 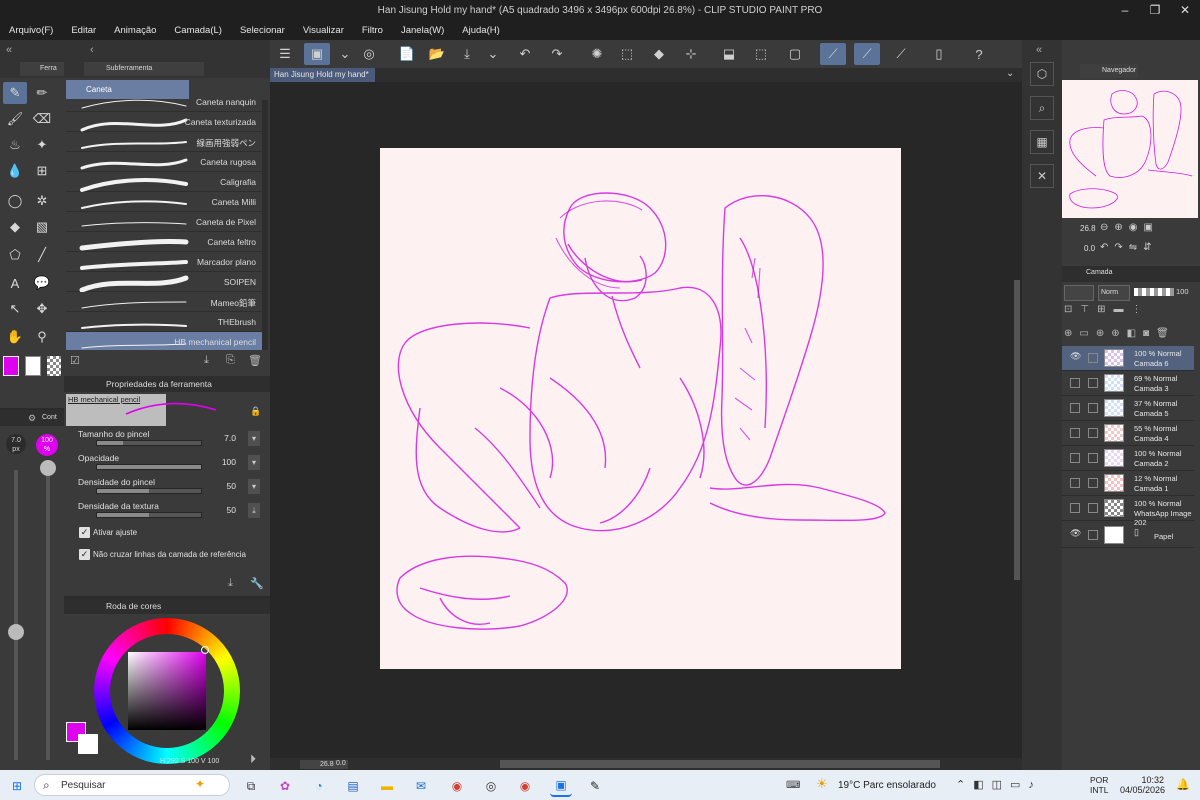 What do you see at coordinates (979, 54) in the screenshot?
I see `help-icon: ?` at bounding box center [979, 54].